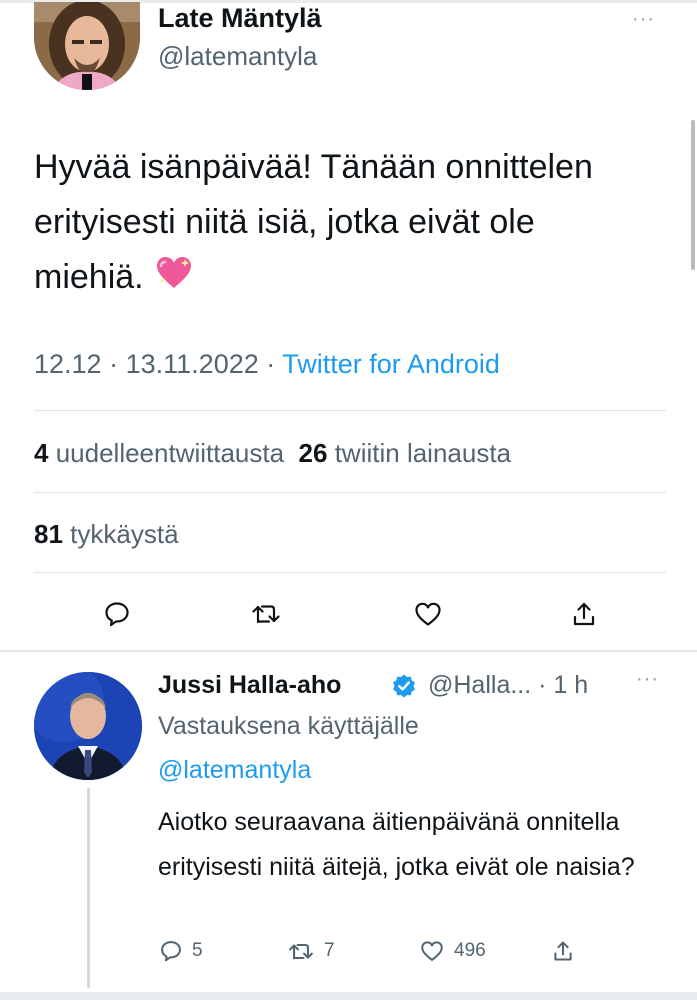  Describe the element at coordinates (329, 950) in the screenshot. I see `reply-retweets-count: 7` at that location.